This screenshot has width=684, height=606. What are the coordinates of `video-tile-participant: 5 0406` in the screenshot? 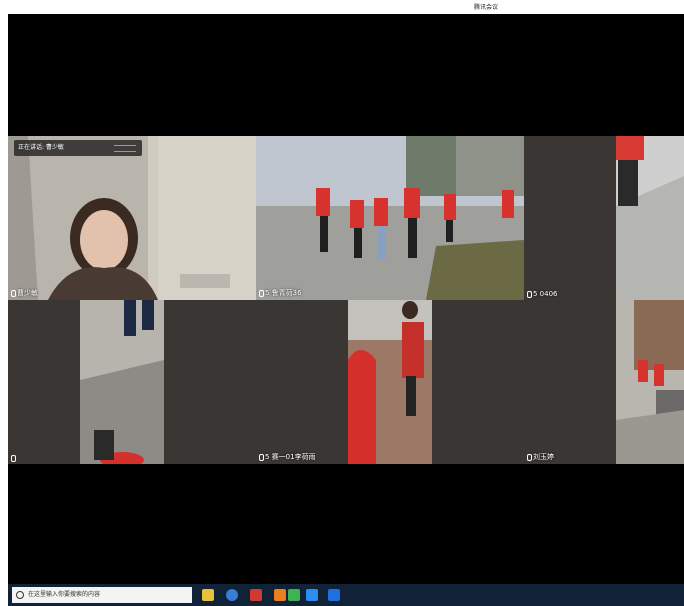 It's located at (604, 218).